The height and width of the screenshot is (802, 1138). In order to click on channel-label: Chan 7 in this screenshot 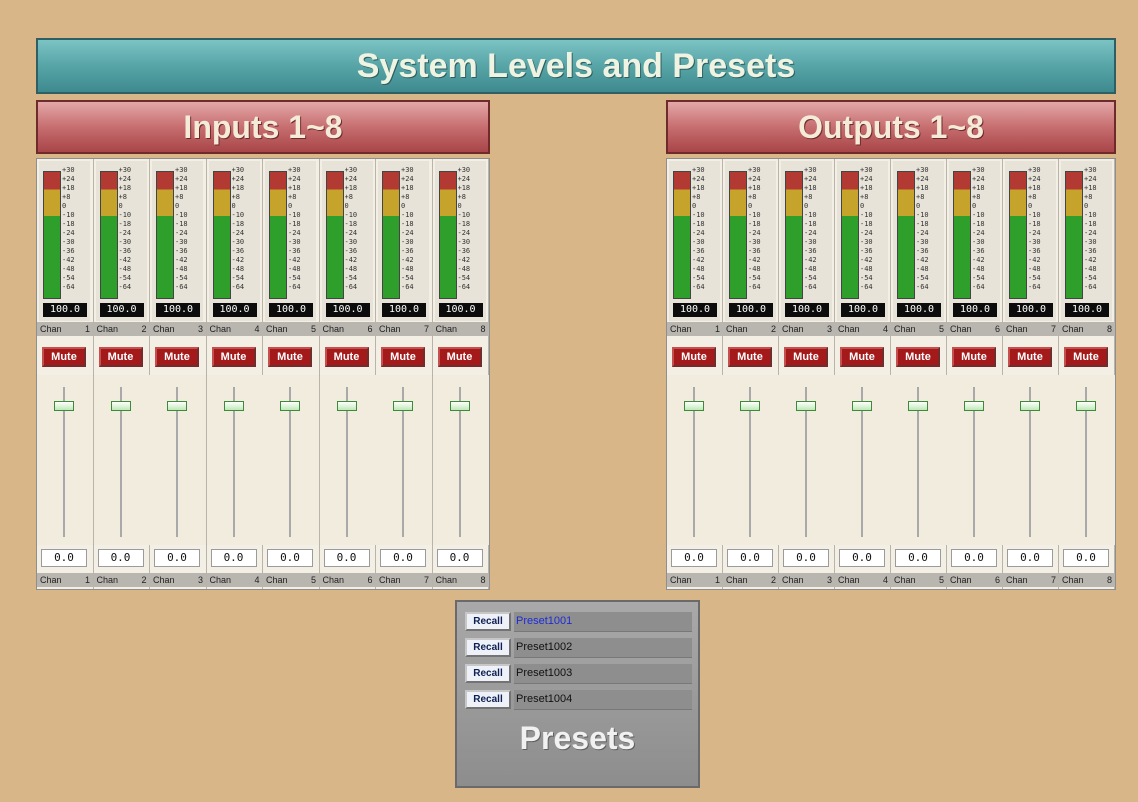, I will do `click(1031, 329)`.